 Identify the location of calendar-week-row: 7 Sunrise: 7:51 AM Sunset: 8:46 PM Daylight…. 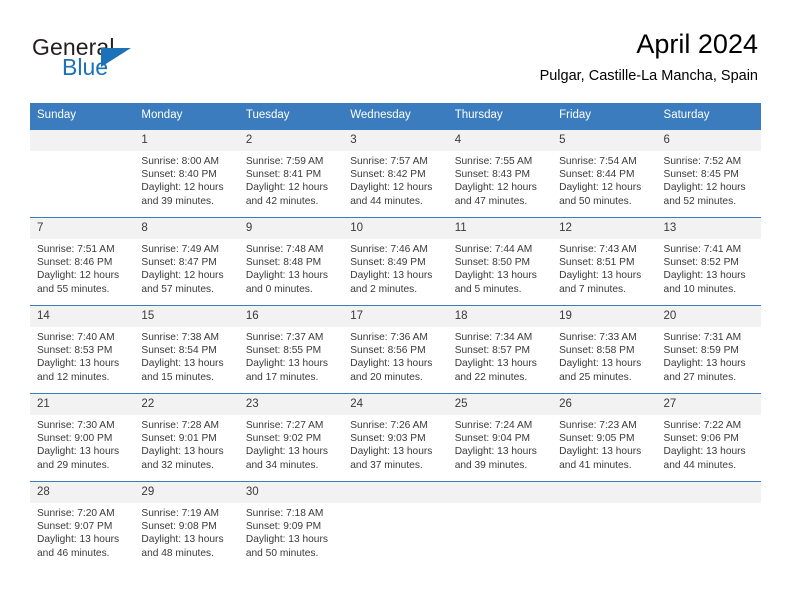
(395, 261).